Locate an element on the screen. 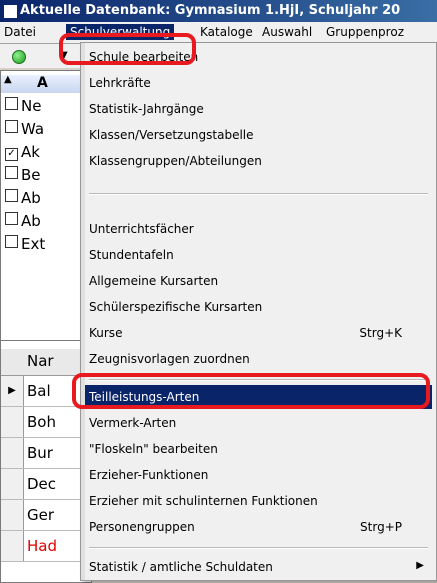 This screenshot has width=437, height=583. column-header-name: Nar is located at coordinates (40, 361).